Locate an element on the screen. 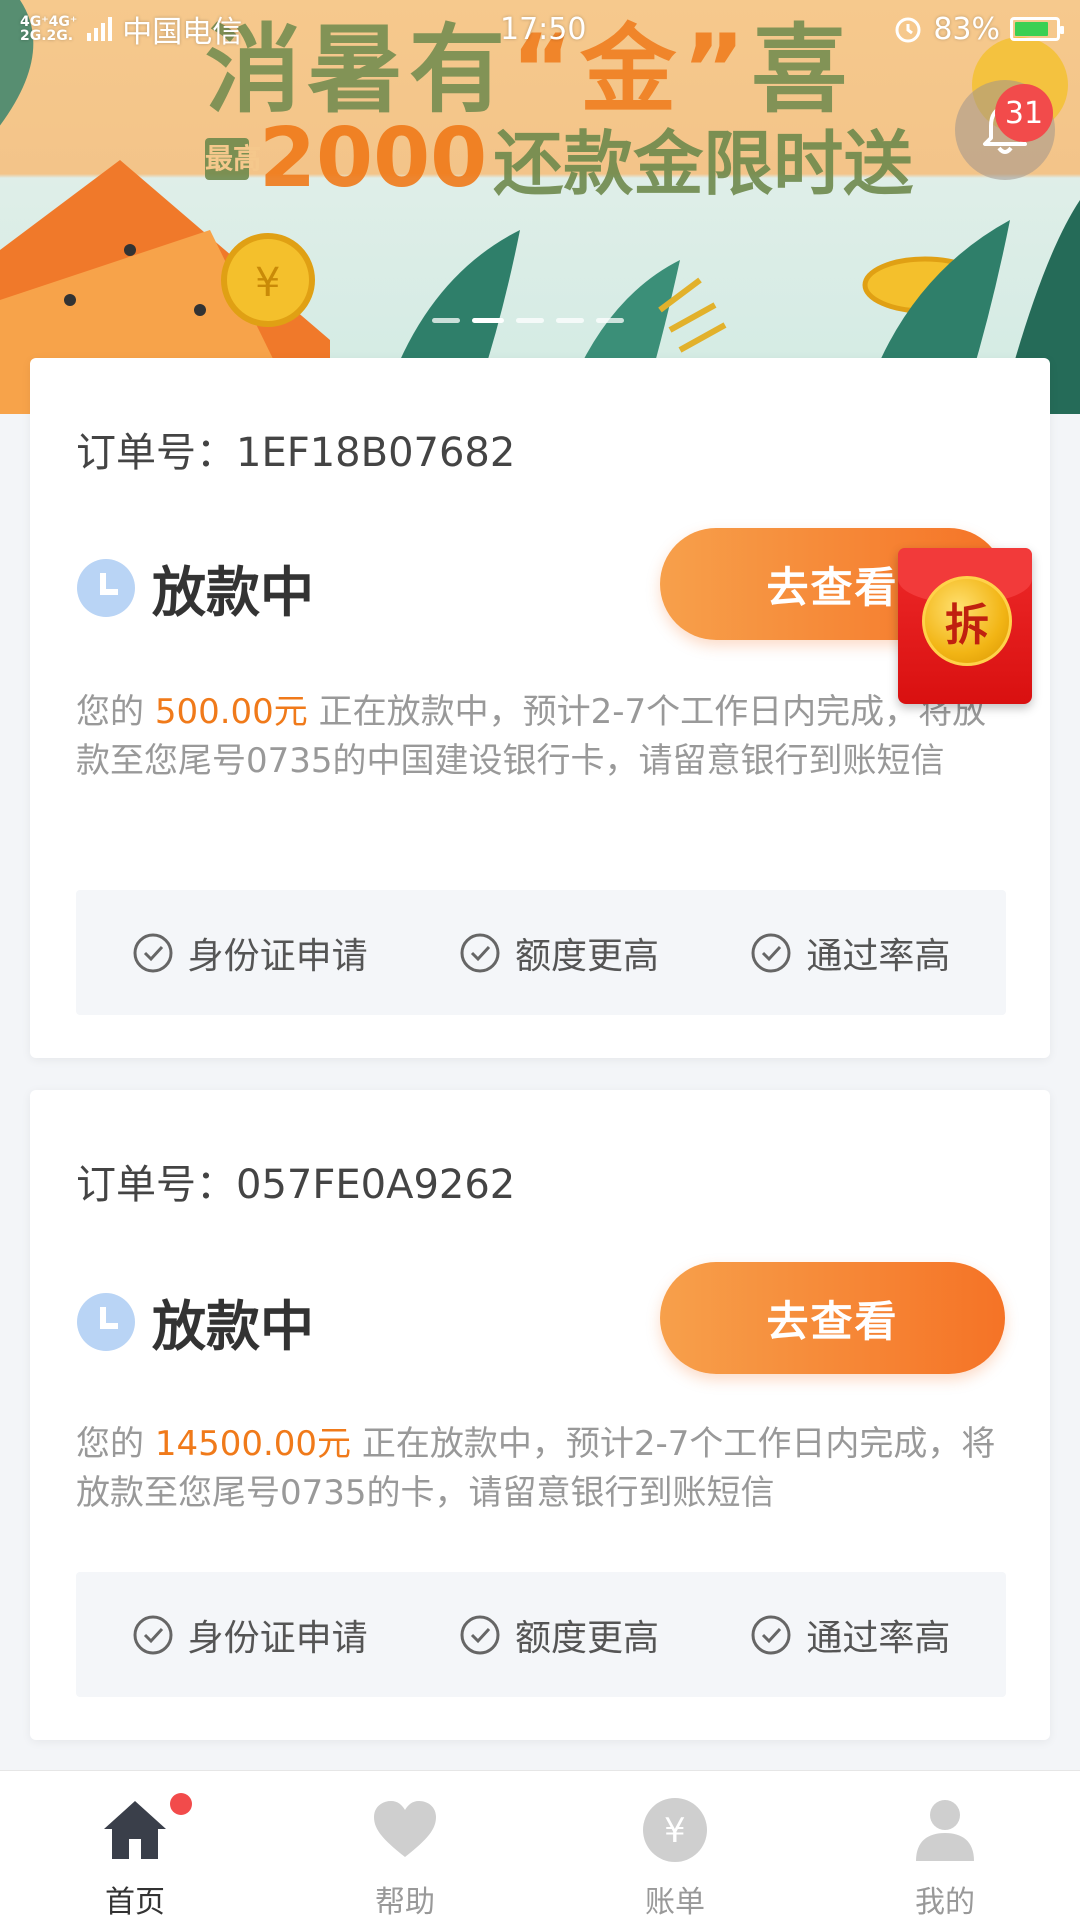 This screenshot has width=1080, height=1921. tab-profile: 我的 is located at coordinates (945, 1846).